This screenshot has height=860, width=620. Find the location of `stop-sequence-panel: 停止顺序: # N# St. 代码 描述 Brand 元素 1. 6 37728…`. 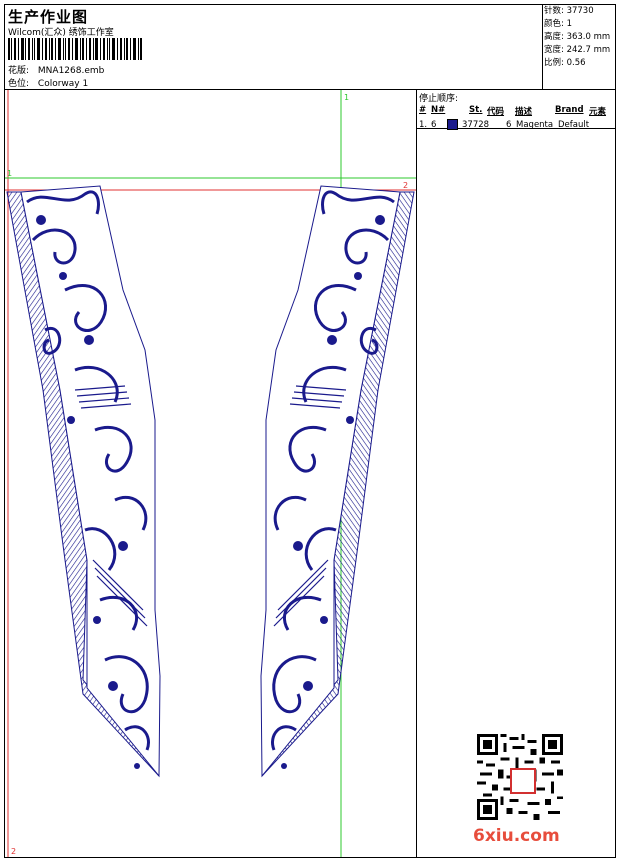

stop-sequence-panel: 停止顺序: # N# St. 代码 描述 Brand 元素 1. 6 37728… is located at coordinates (516, 111).